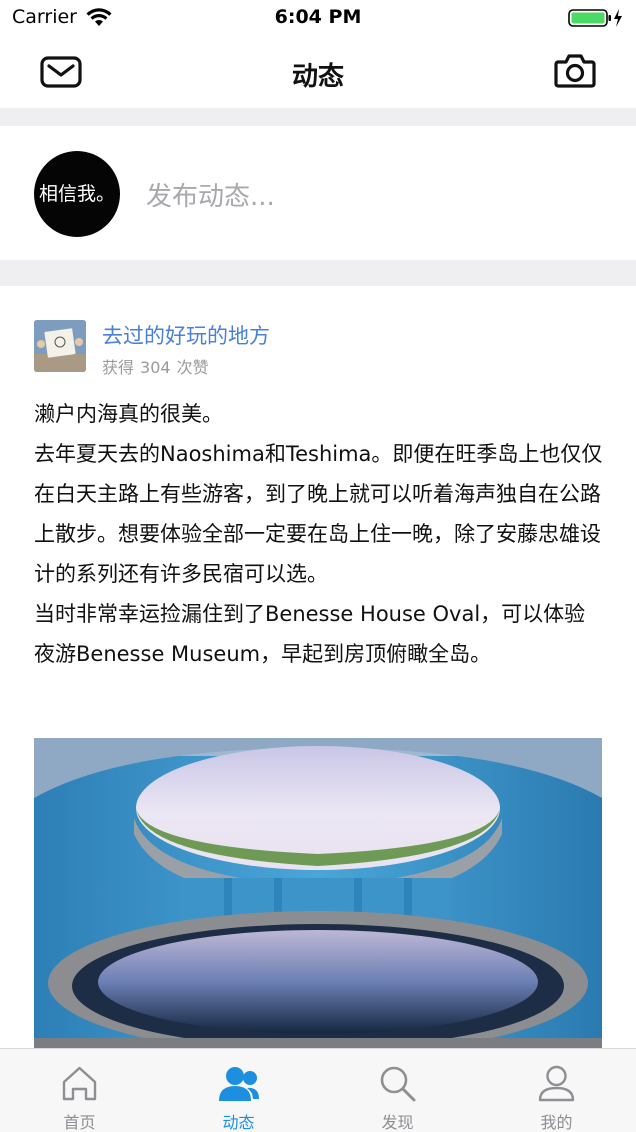 Image resolution: width=636 pixels, height=1132 pixels. I want to click on tab-label: 我的, so click(556, 1122).